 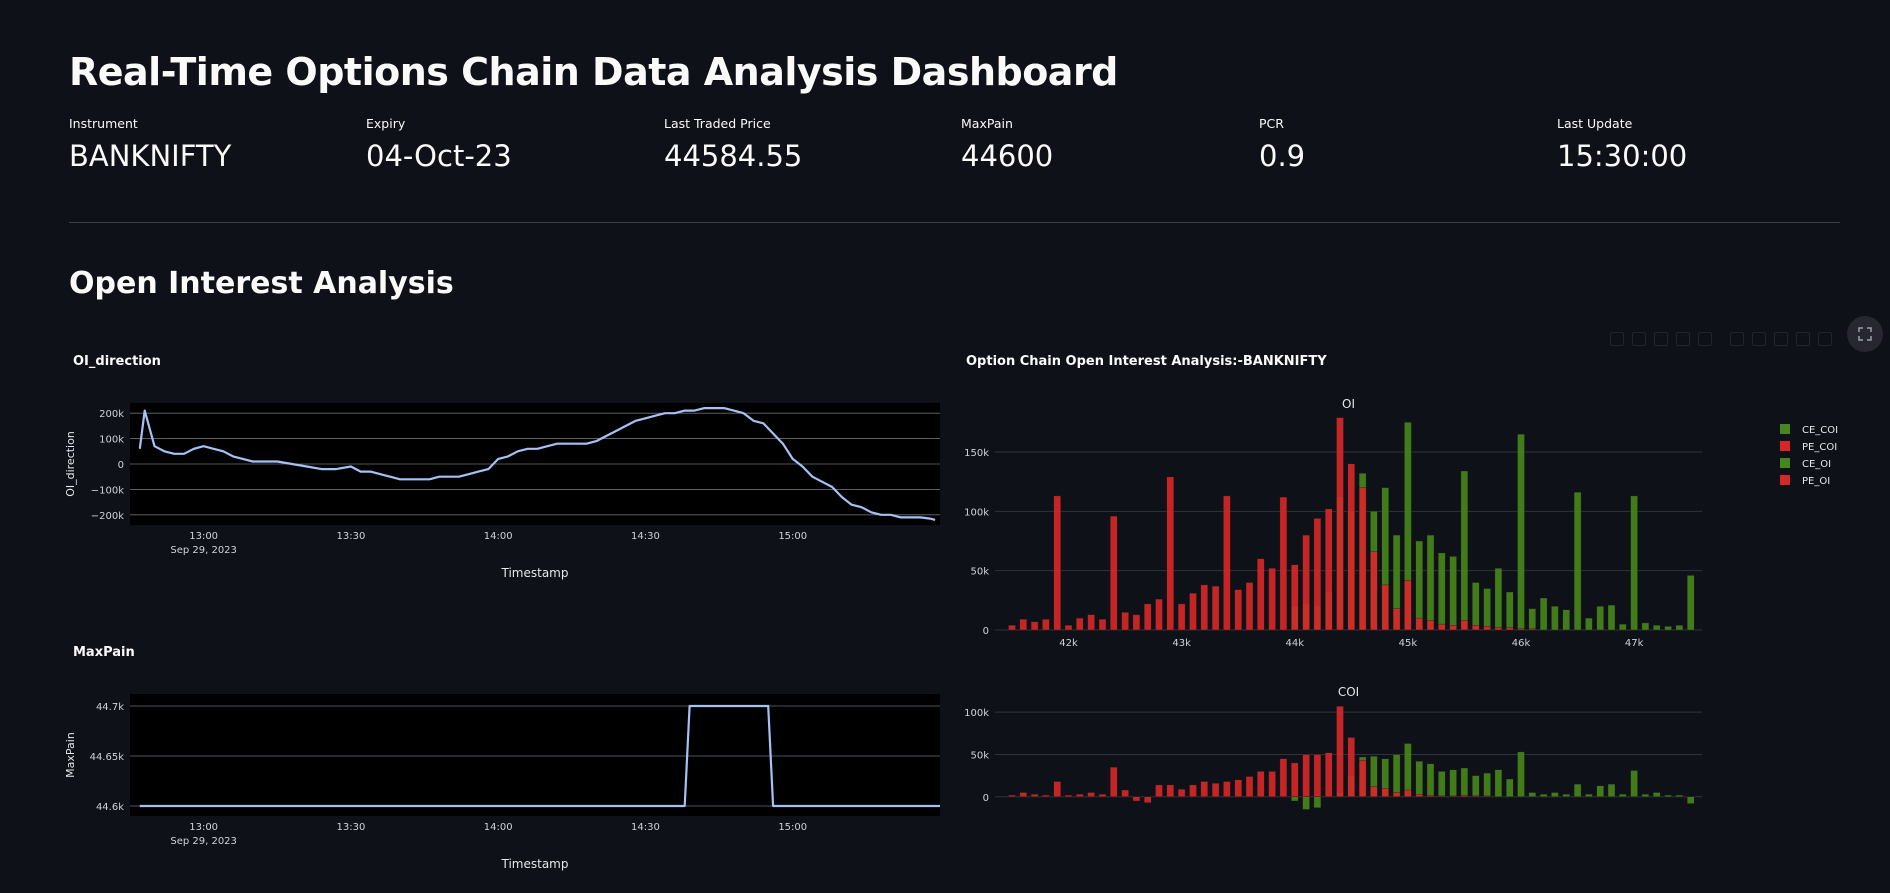 I want to click on metric-expiry: Expiry 04-Oct-23, so click(x=506, y=144).